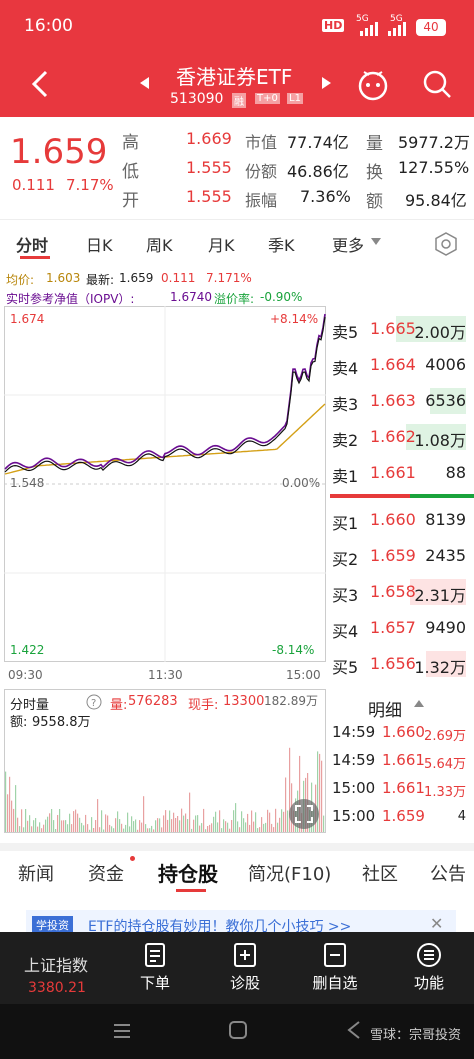 The width and height of the screenshot is (474, 1059). What do you see at coordinates (36, 873) in the screenshot?
I see `tab-news: 新闻` at bounding box center [36, 873].